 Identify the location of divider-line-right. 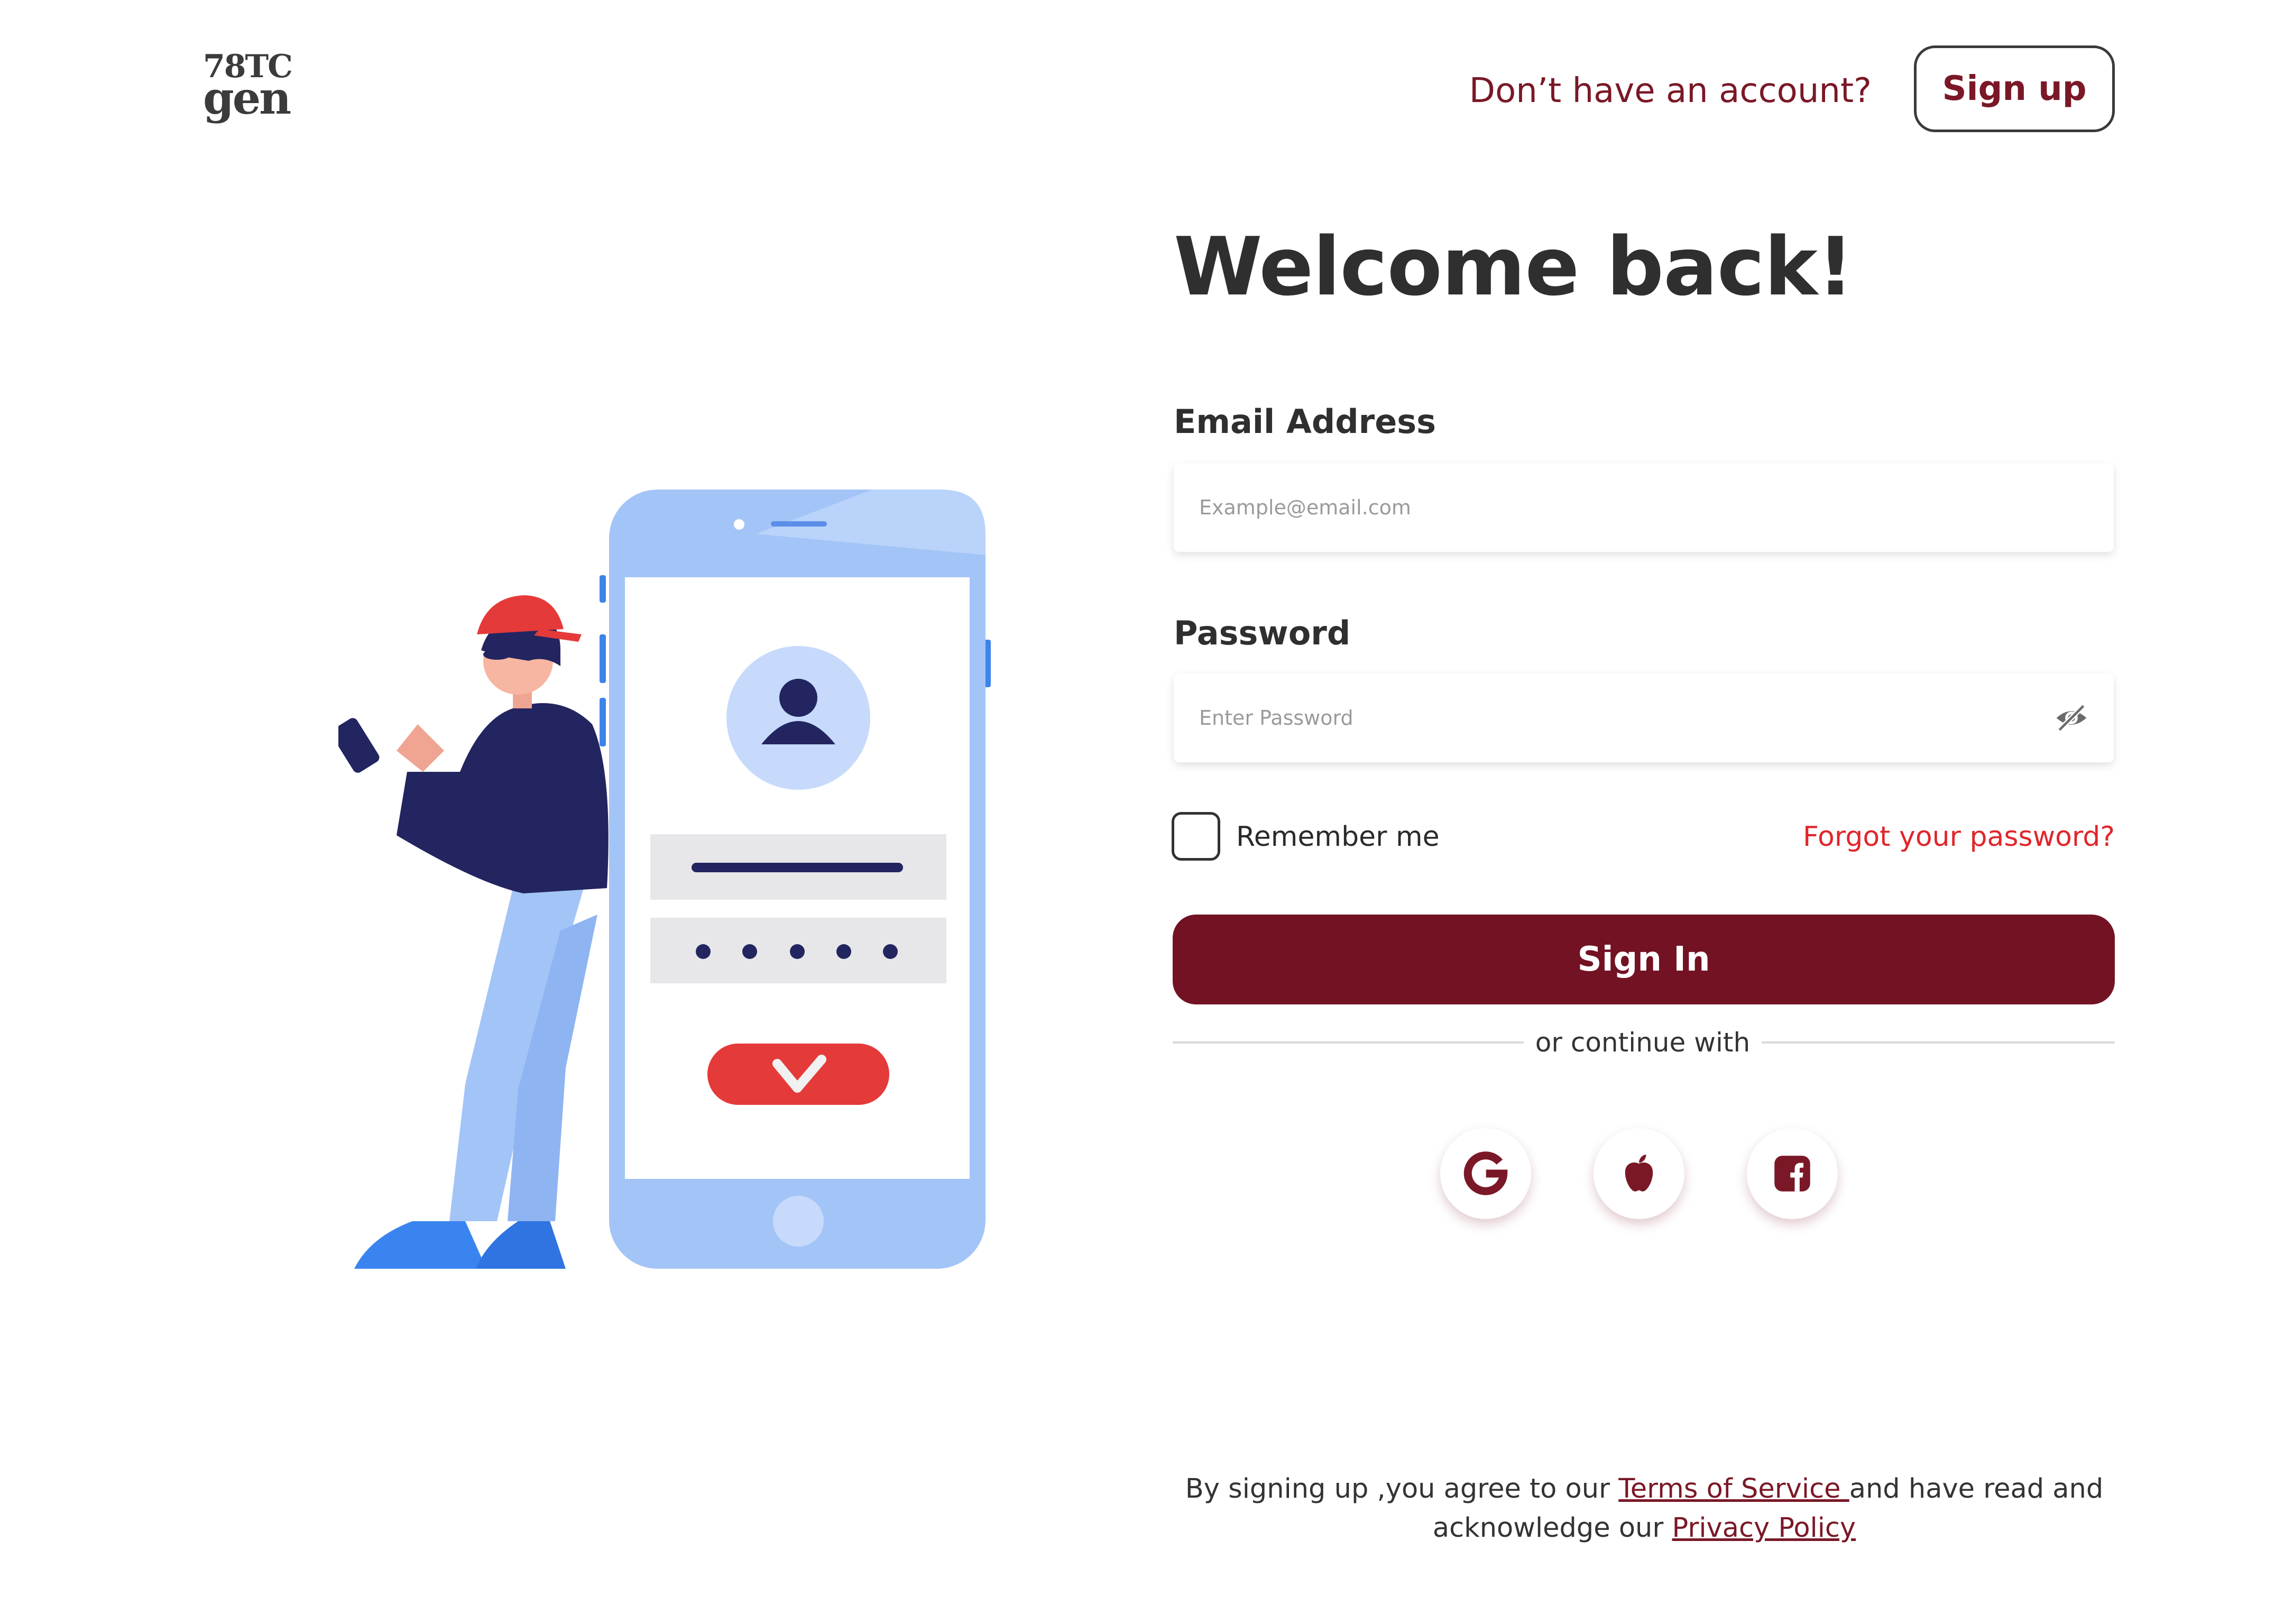
(1938, 1042).